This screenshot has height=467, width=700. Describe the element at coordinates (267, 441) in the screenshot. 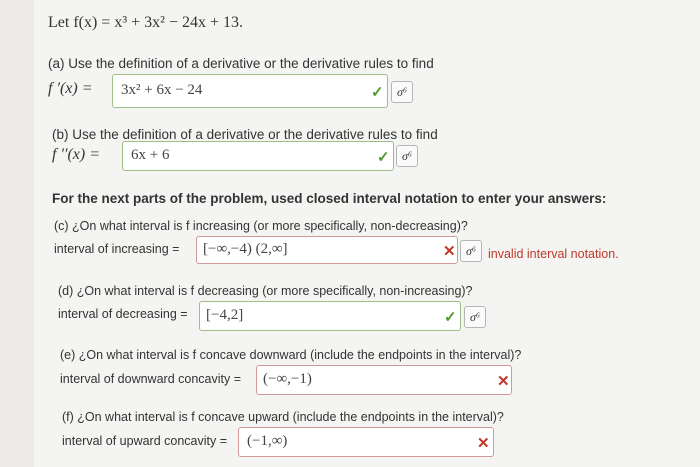

I see `part-f-answer: (−1,∞)` at that location.